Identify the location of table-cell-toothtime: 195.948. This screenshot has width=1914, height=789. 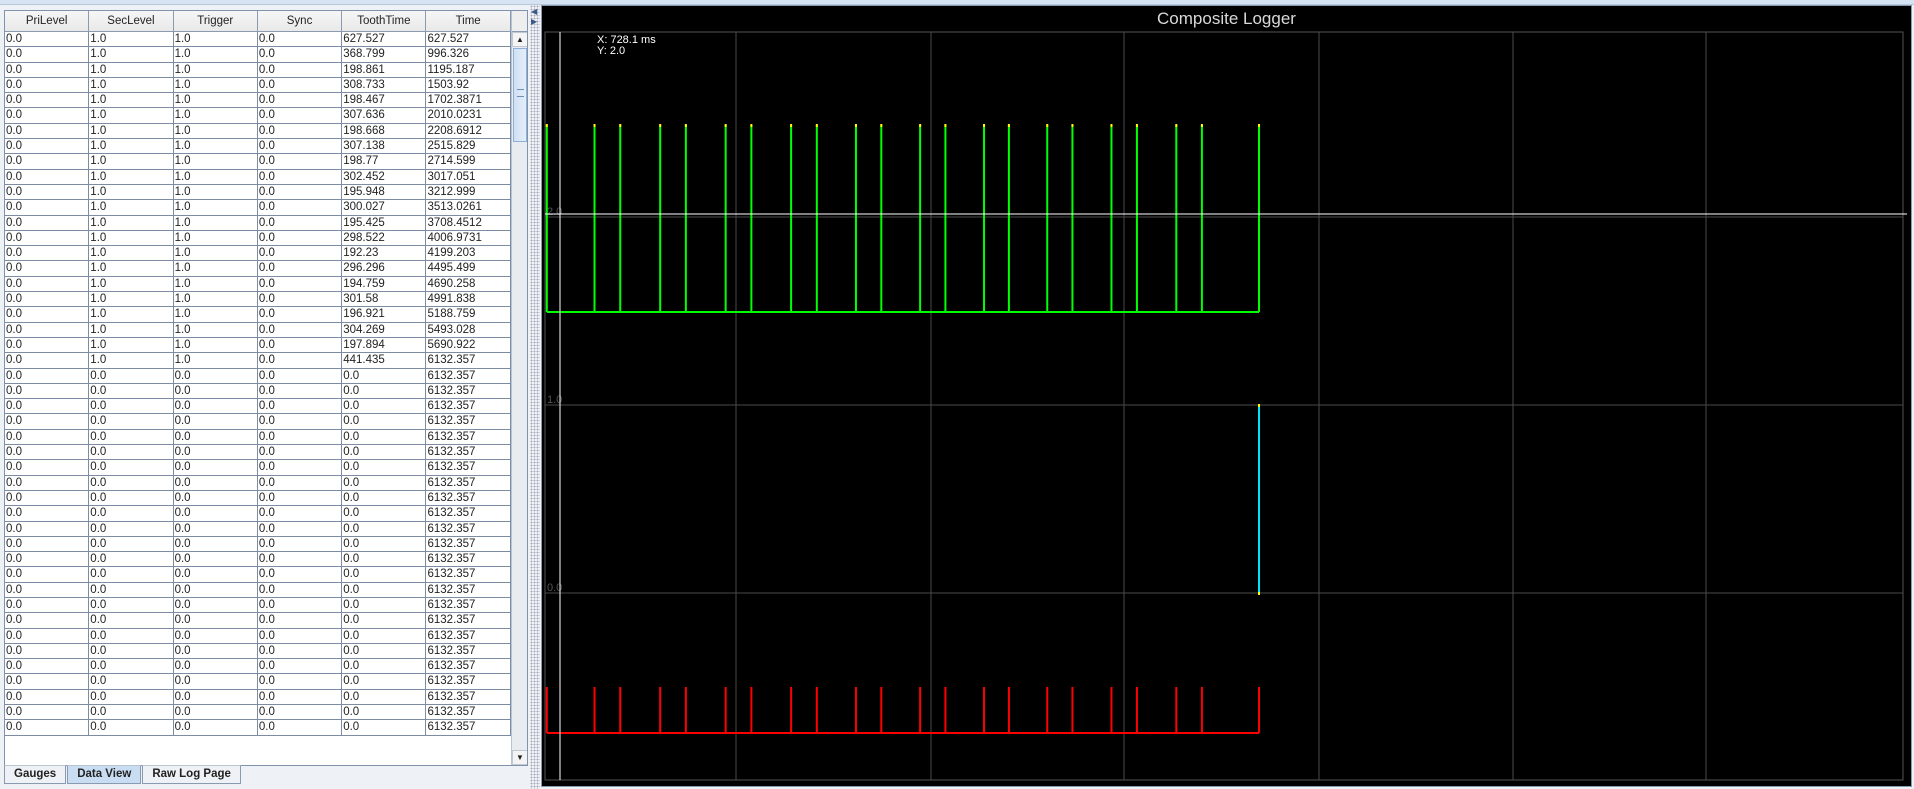
(384, 192).